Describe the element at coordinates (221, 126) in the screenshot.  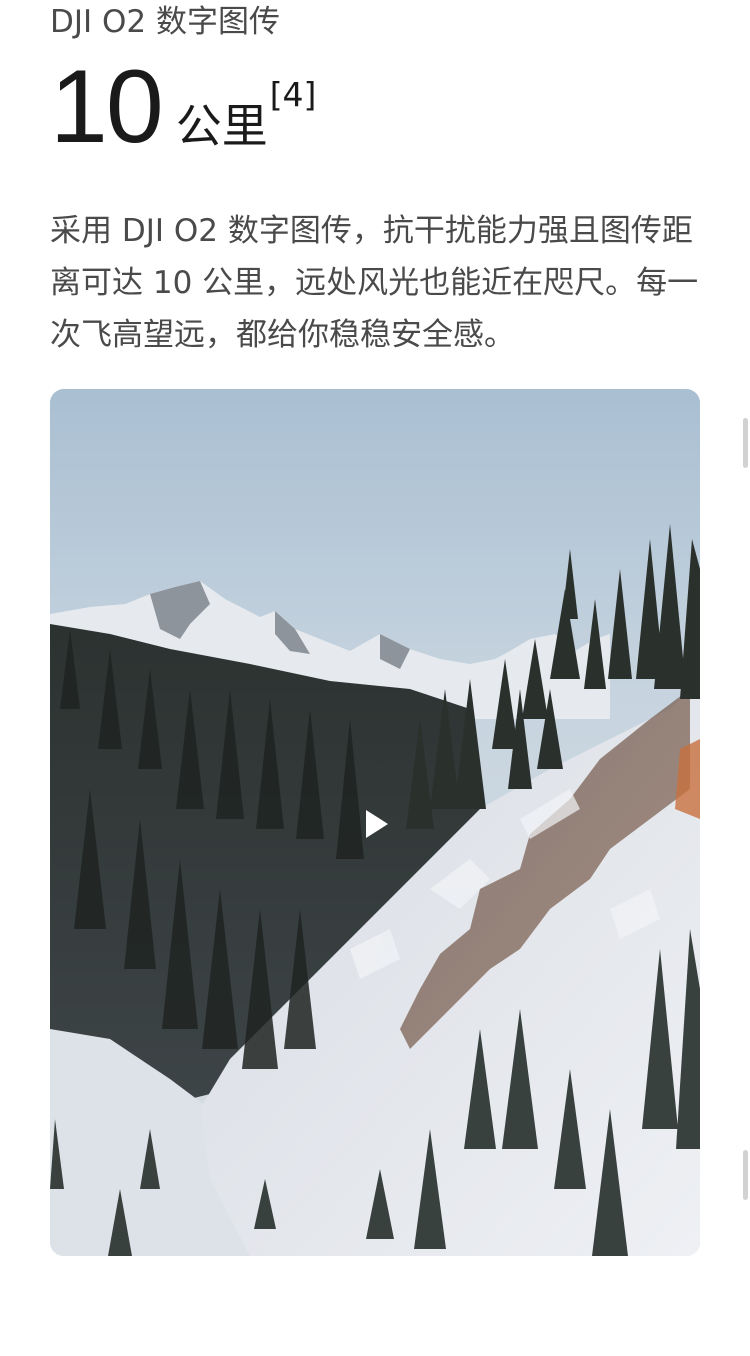
I see `headline-unit: 公里` at that location.